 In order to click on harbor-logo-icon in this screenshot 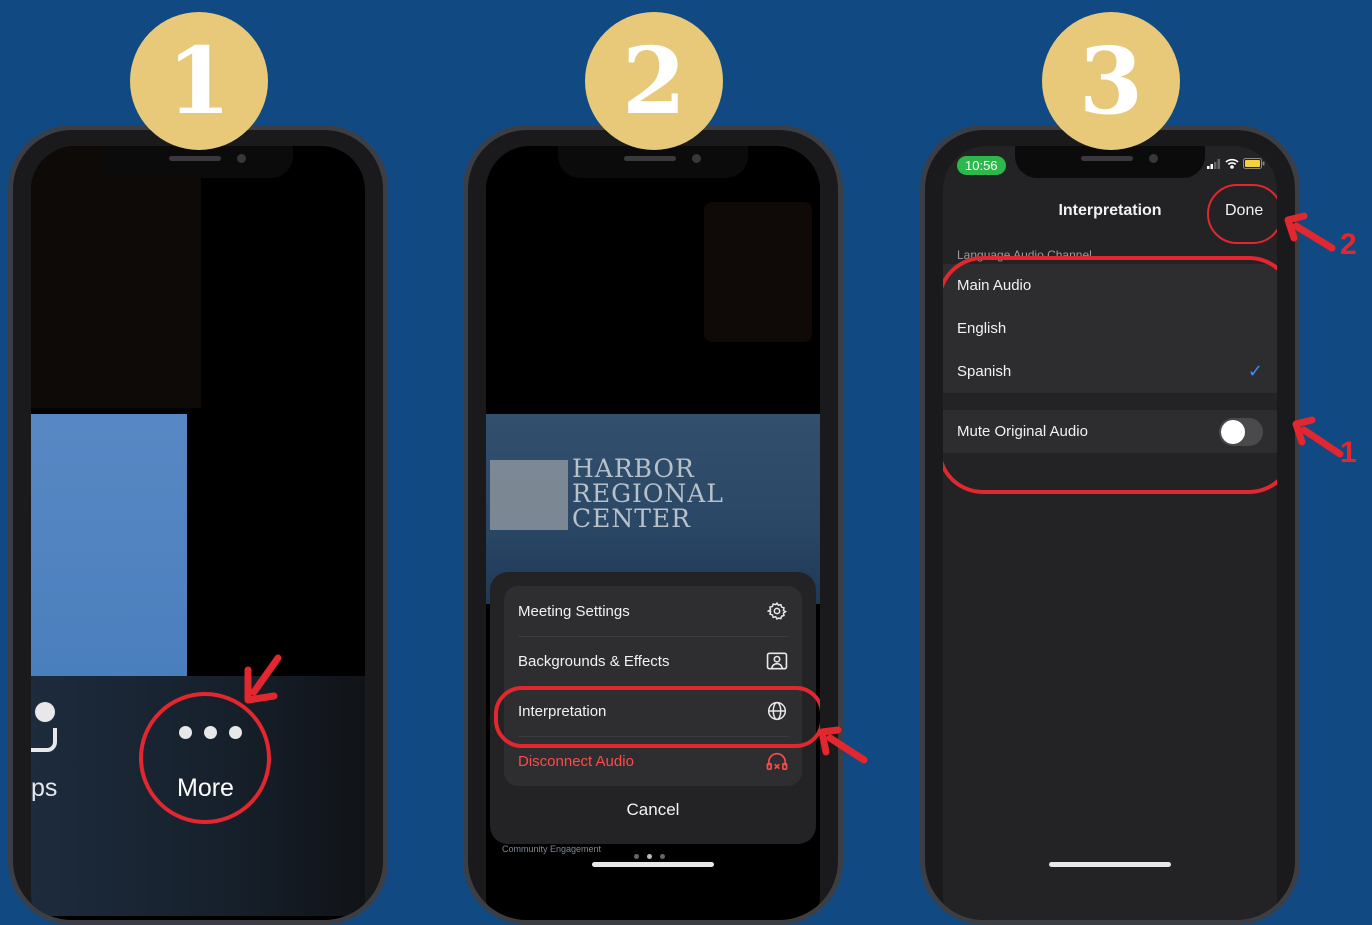, I will do `click(529, 495)`.